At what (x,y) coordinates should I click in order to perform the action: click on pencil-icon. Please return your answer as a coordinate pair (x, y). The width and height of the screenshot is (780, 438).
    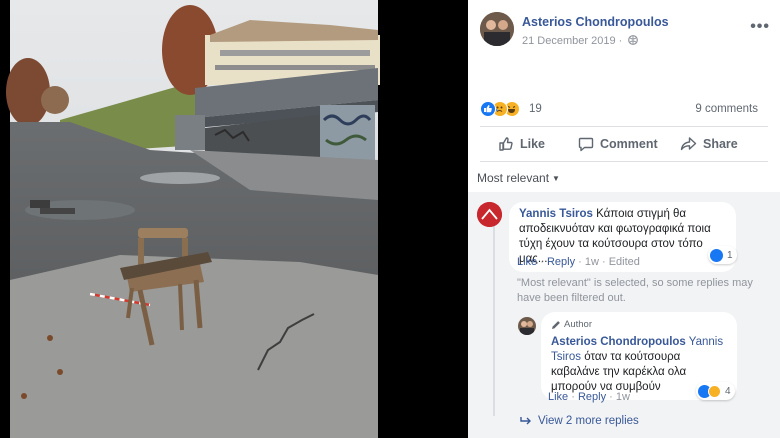
    Looking at the image, I should click on (556, 324).